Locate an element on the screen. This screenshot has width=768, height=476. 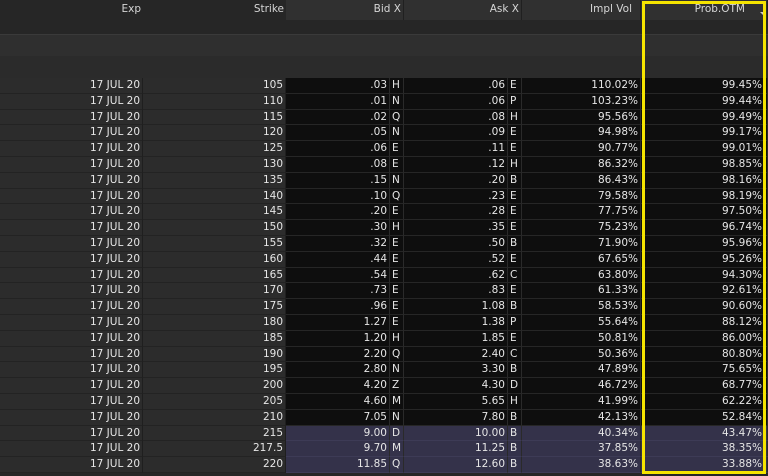
table-row: 17 JUL 20 210 7.05 N 7.80 B 42.13% 52.84% is located at coordinates (384, 417).